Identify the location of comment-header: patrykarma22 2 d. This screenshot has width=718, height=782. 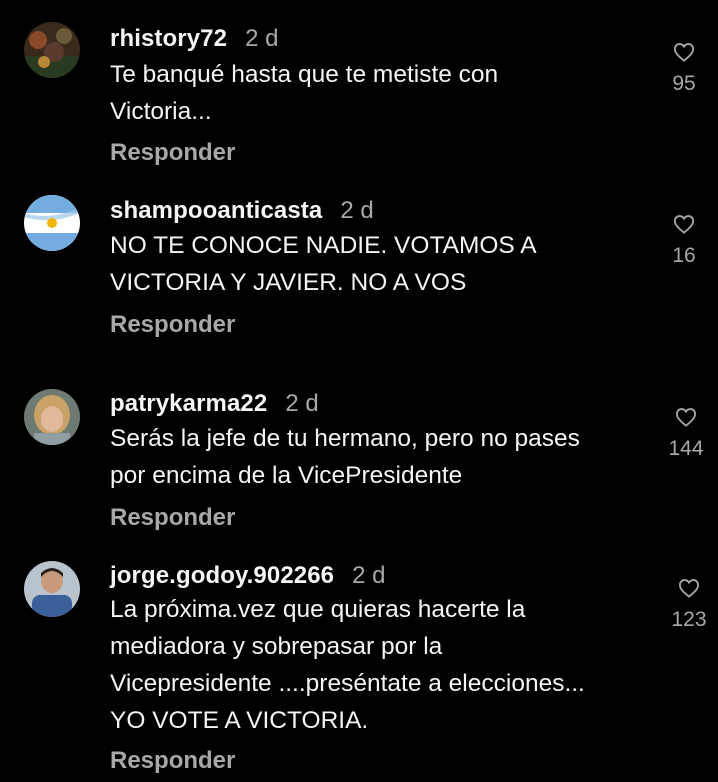
(214, 404).